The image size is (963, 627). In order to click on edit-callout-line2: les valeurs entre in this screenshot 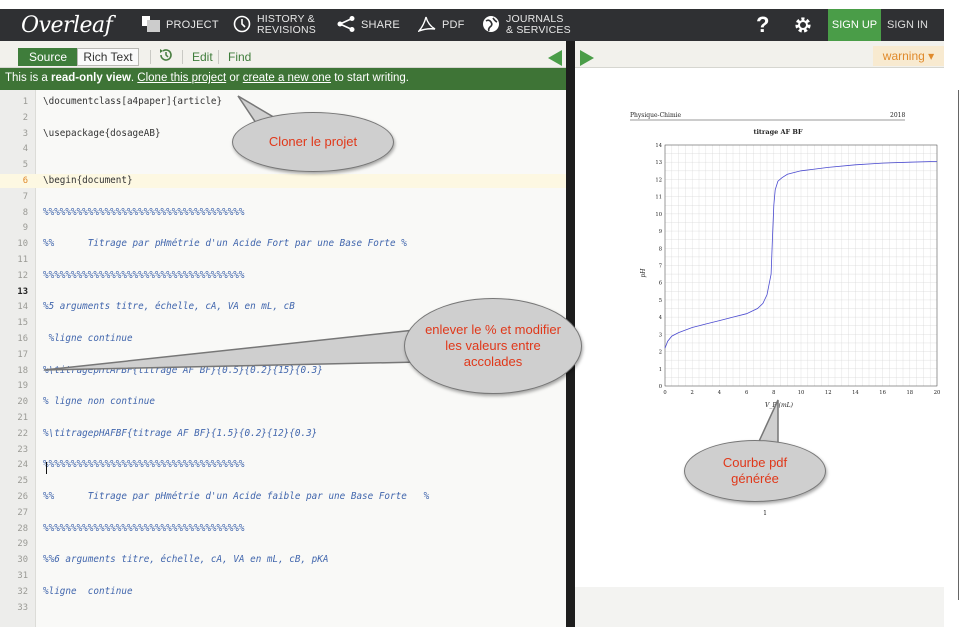, I will do `click(493, 345)`.